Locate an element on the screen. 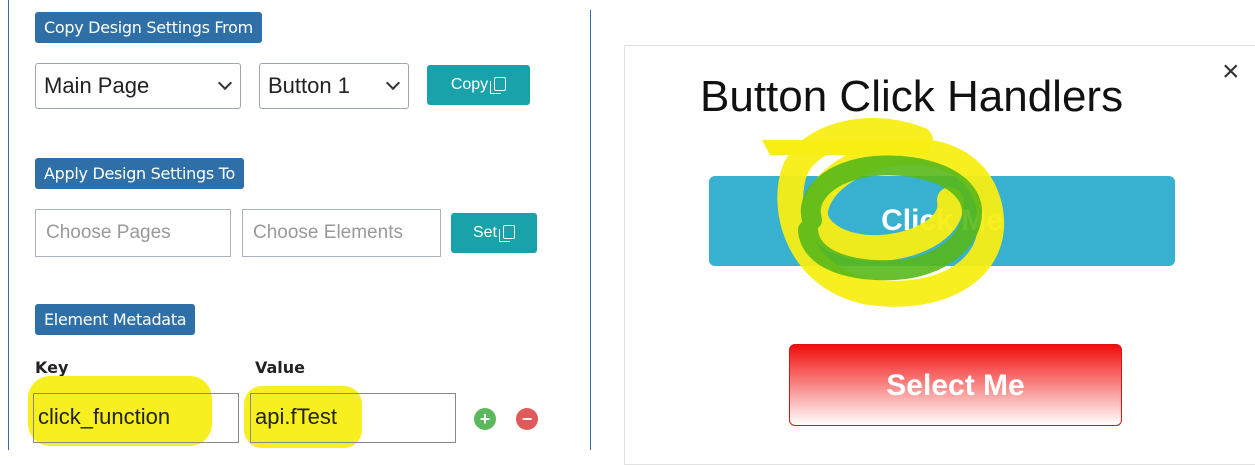  select-me-label: Select Me is located at coordinates (955, 385).